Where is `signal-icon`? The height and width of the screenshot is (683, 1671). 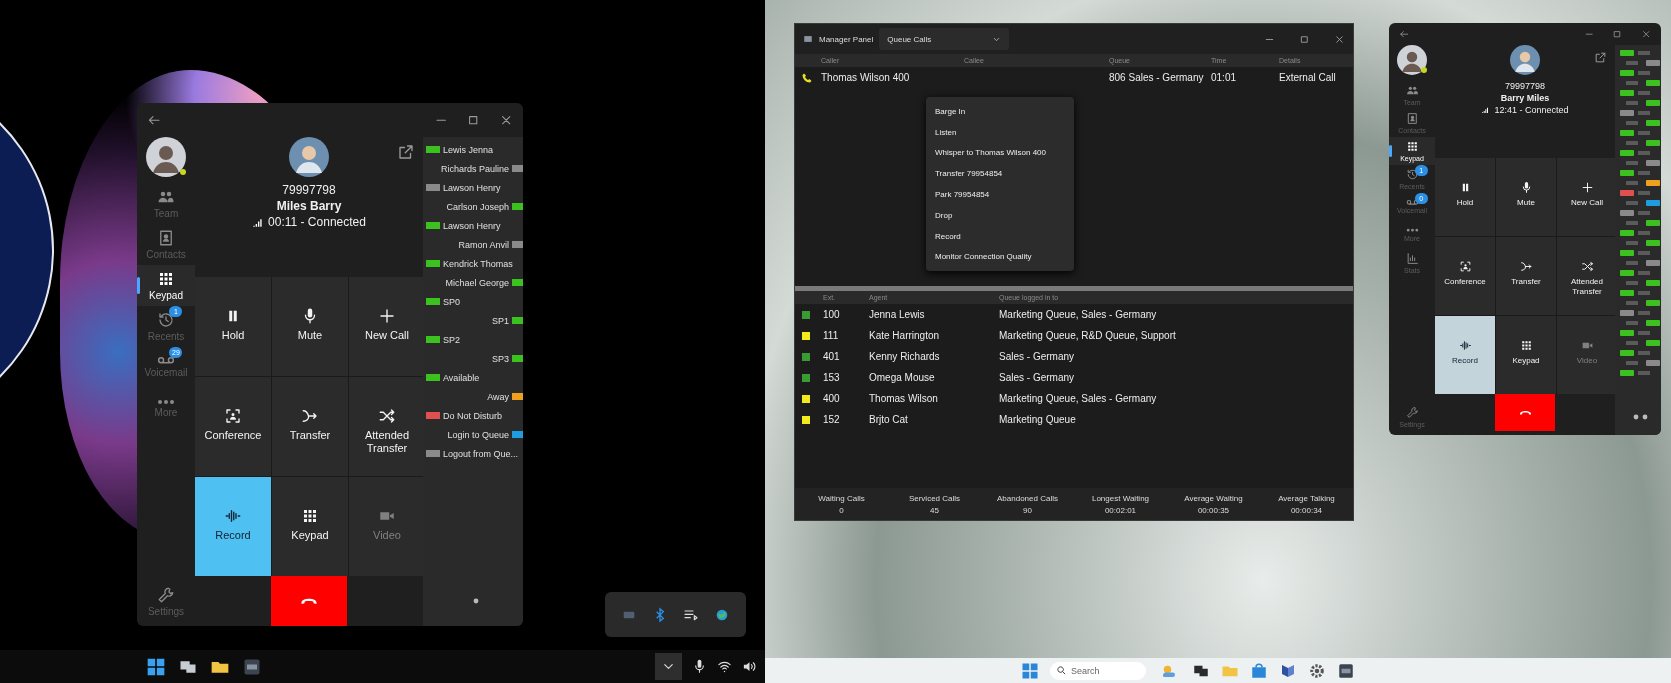 signal-icon is located at coordinates (258, 222).